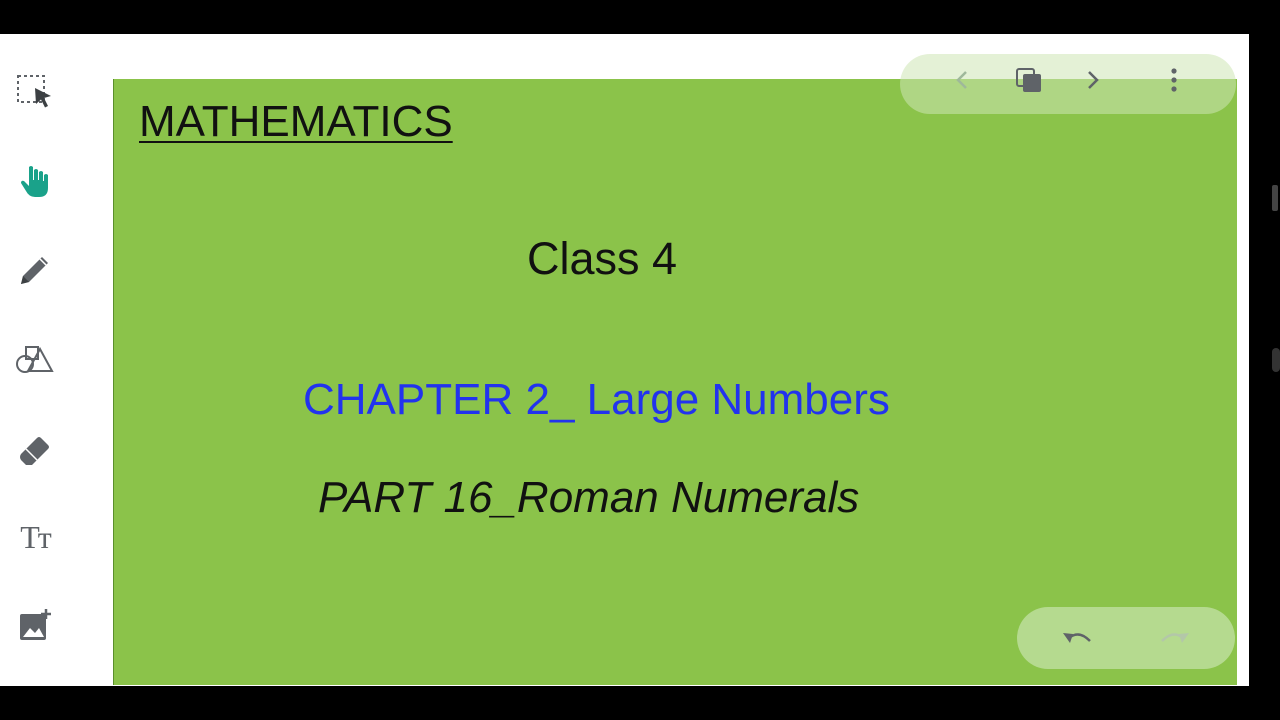 This screenshot has width=1280, height=720. I want to click on chevron-right-icon, so click(1093, 82).